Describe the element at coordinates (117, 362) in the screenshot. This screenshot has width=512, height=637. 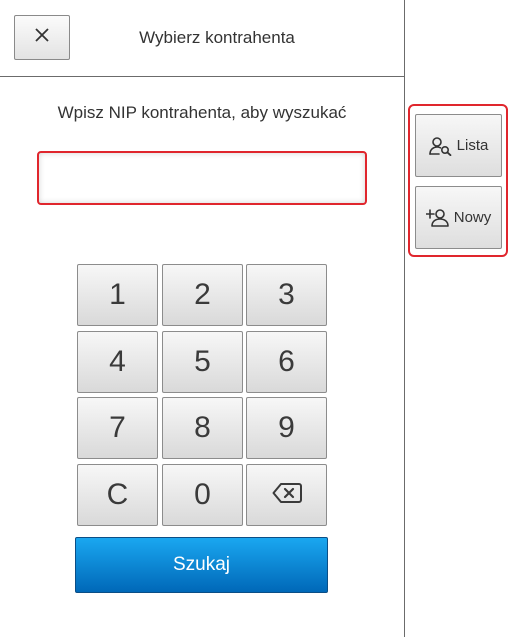
I see `key-4: 4` at that location.